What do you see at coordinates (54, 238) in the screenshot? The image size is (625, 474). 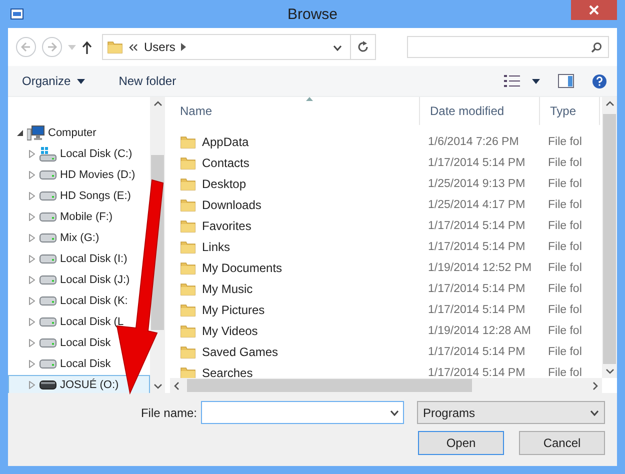 I see `tree-item: Mix (G:)` at bounding box center [54, 238].